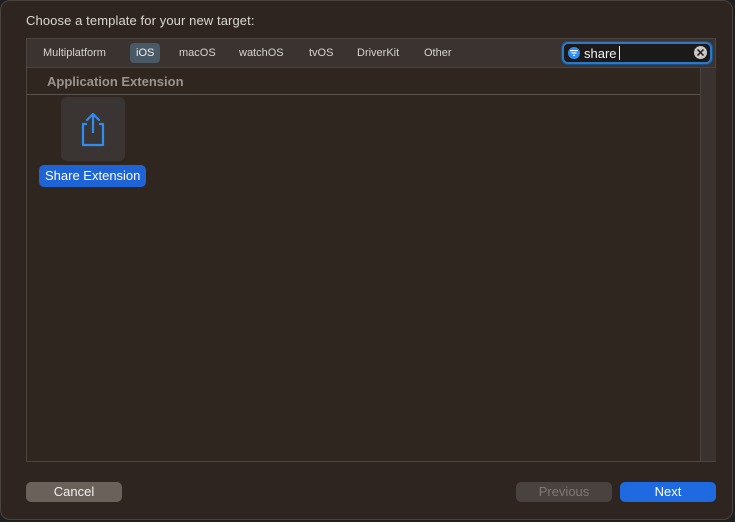 The image size is (735, 522). Describe the element at coordinates (321, 53) in the screenshot. I see `tab-tvos: tvOS` at that location.